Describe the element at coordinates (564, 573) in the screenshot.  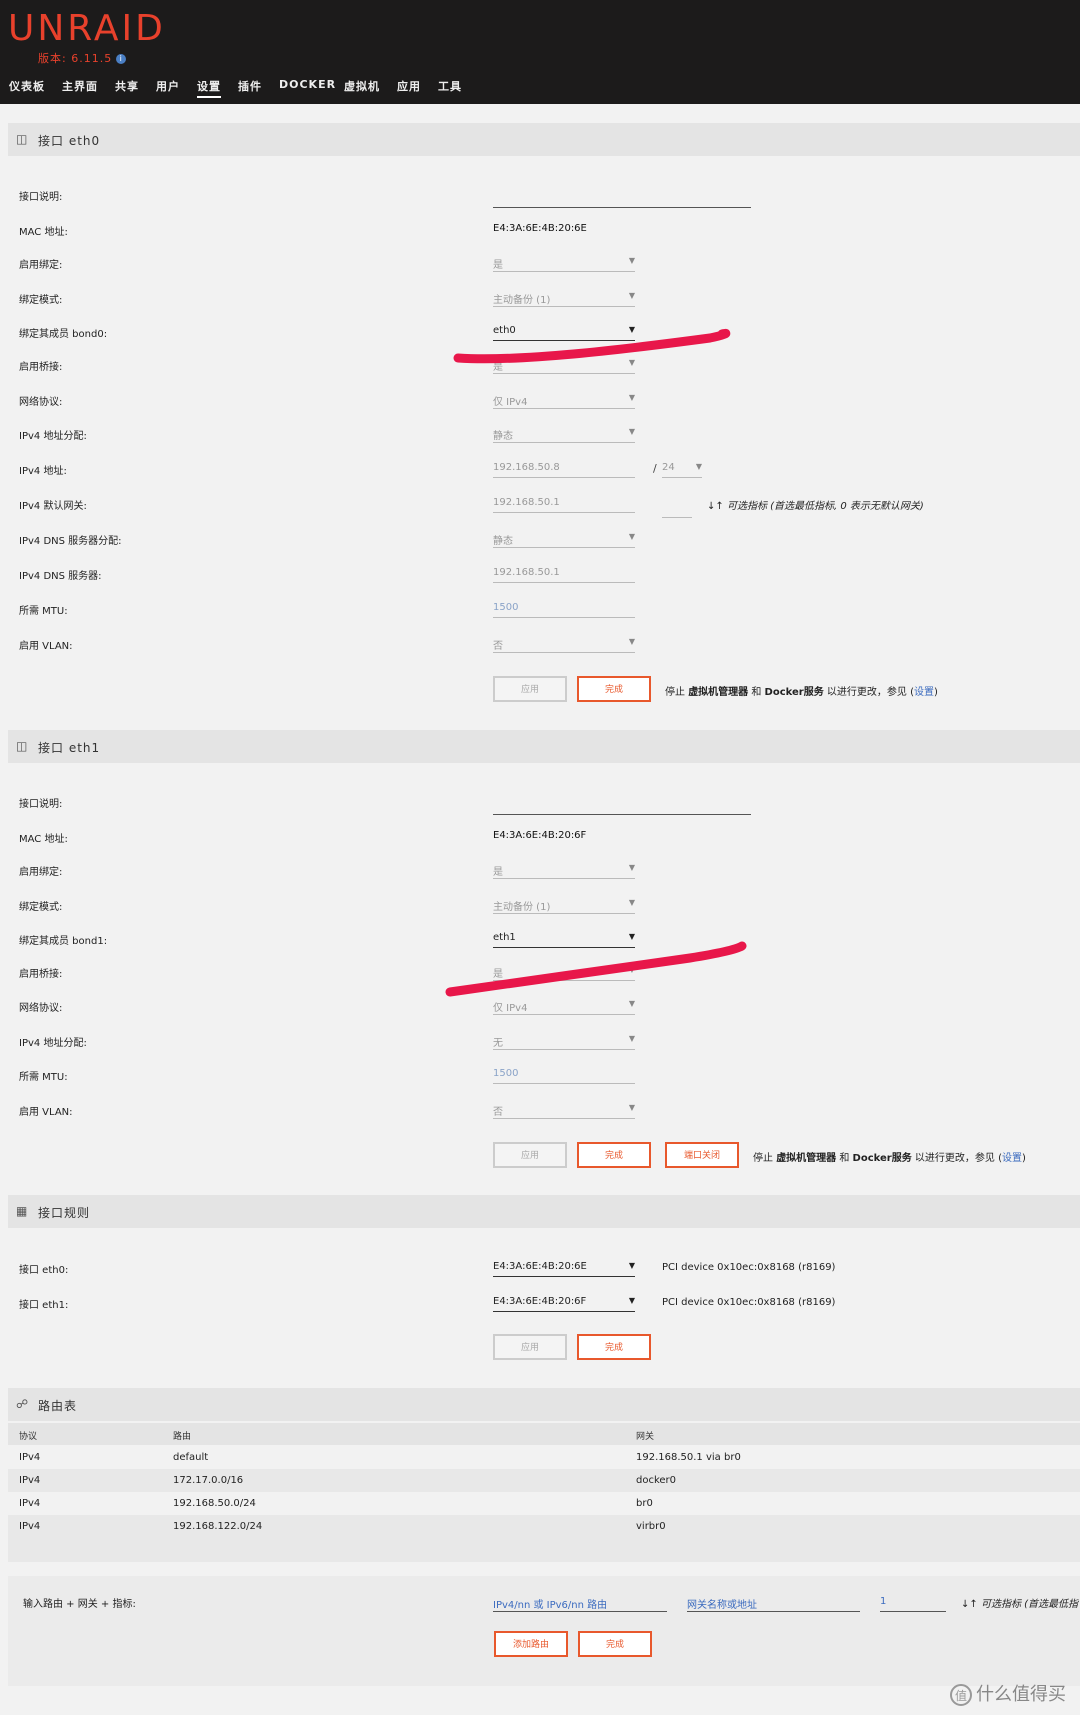
I see `eth0-dns-input: 192.168.50.1` at that location.